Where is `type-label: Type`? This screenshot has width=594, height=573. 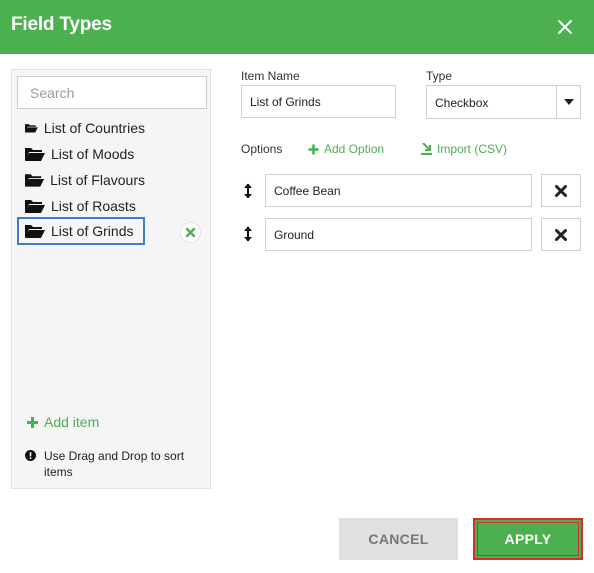 type-label: Type is located at coordinates (439, 76).